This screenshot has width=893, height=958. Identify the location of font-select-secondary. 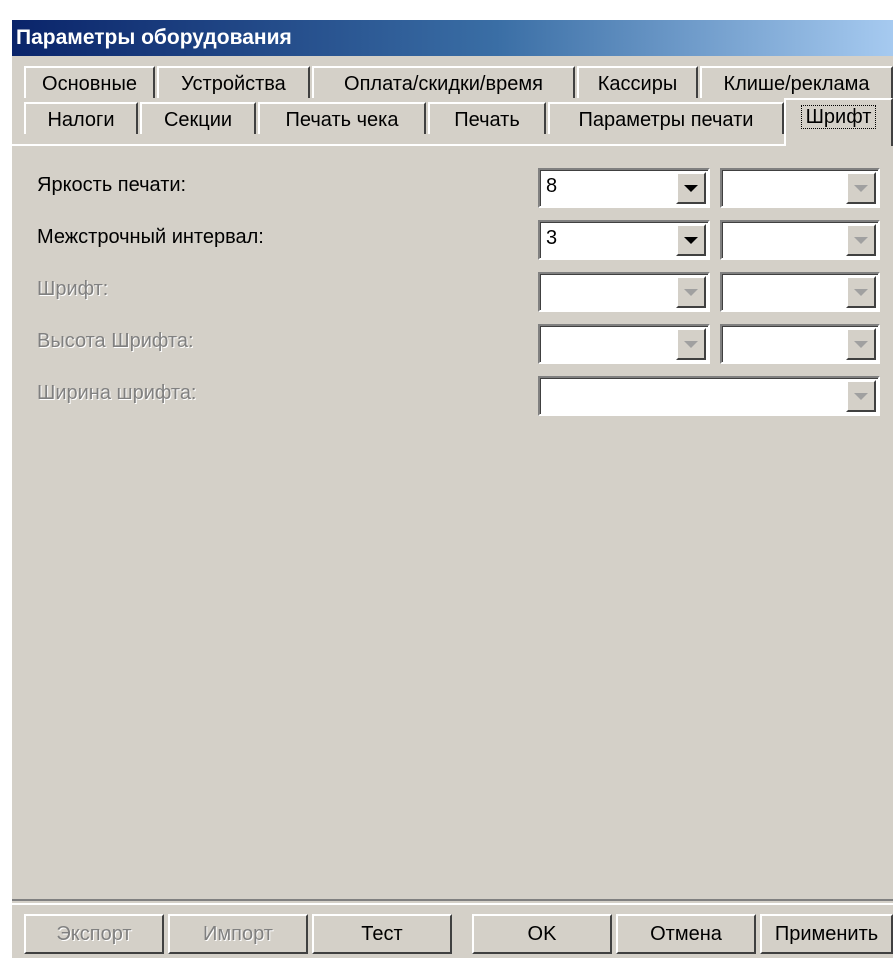
(800, 292).